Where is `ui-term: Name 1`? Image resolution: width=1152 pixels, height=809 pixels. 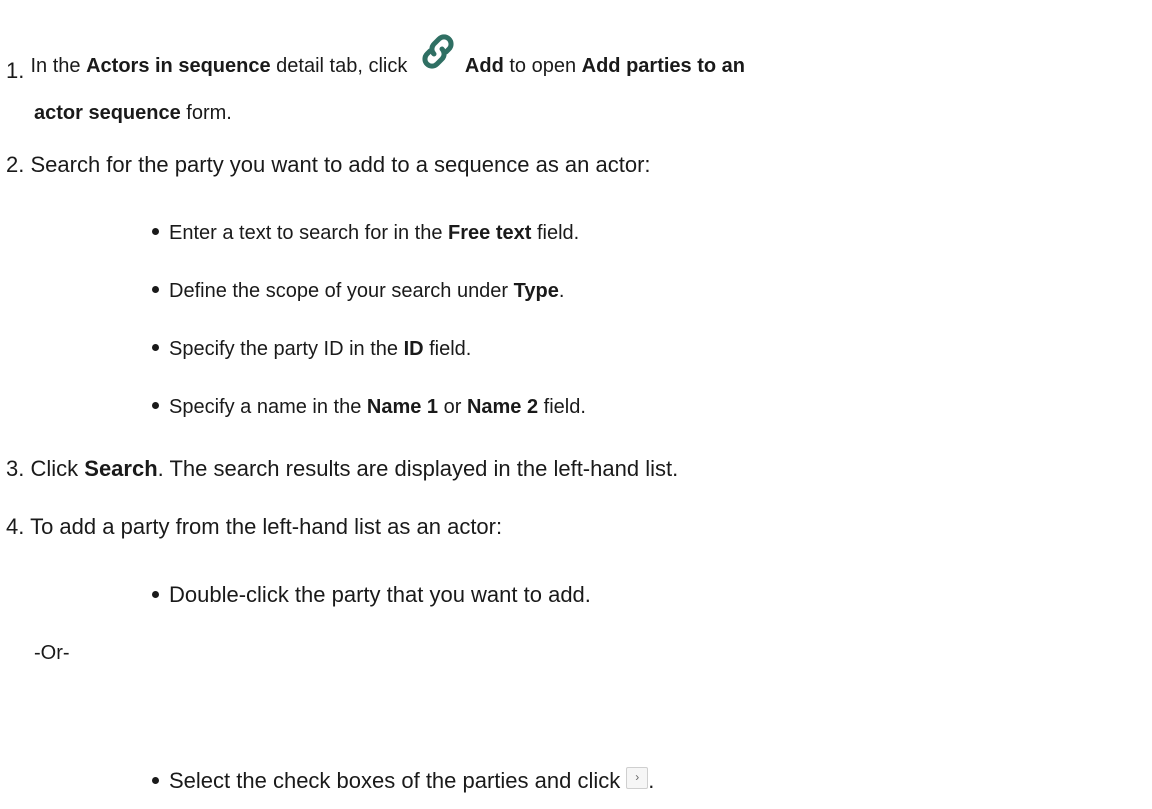
ui-term: Name 1 is located at coordinates (402, 407).